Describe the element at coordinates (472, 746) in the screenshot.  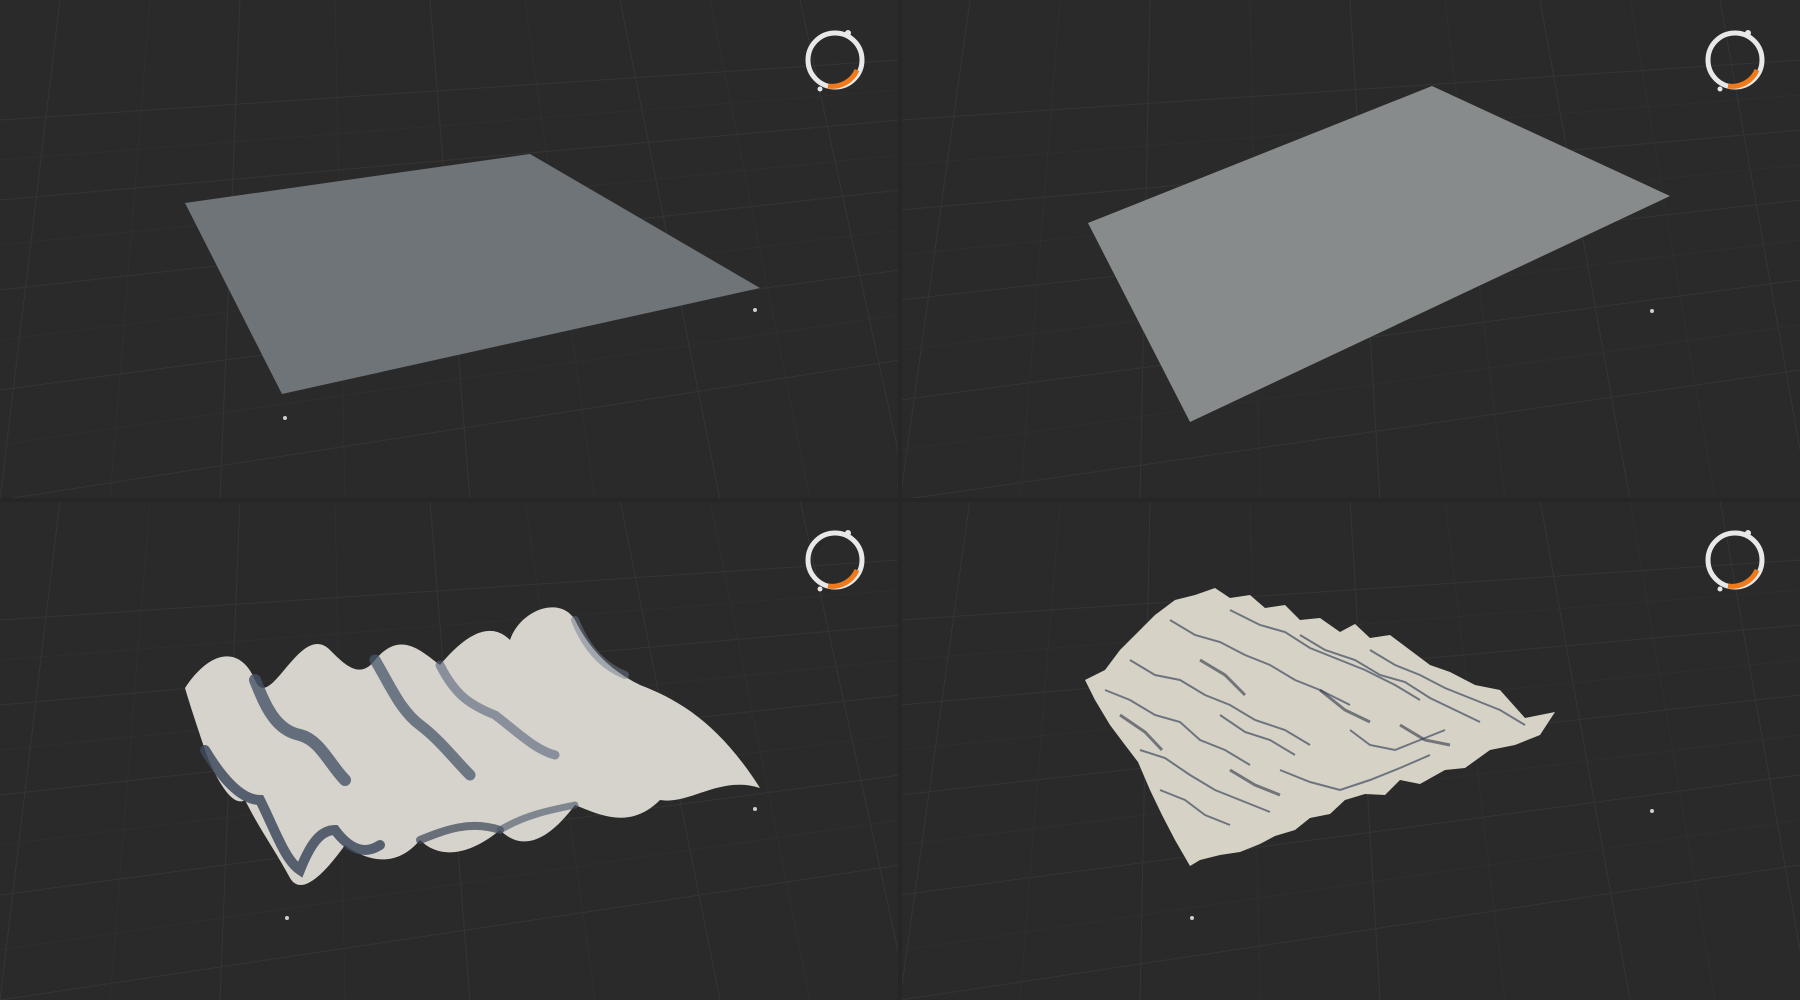
I see `wave-surface-mesh` at that location.